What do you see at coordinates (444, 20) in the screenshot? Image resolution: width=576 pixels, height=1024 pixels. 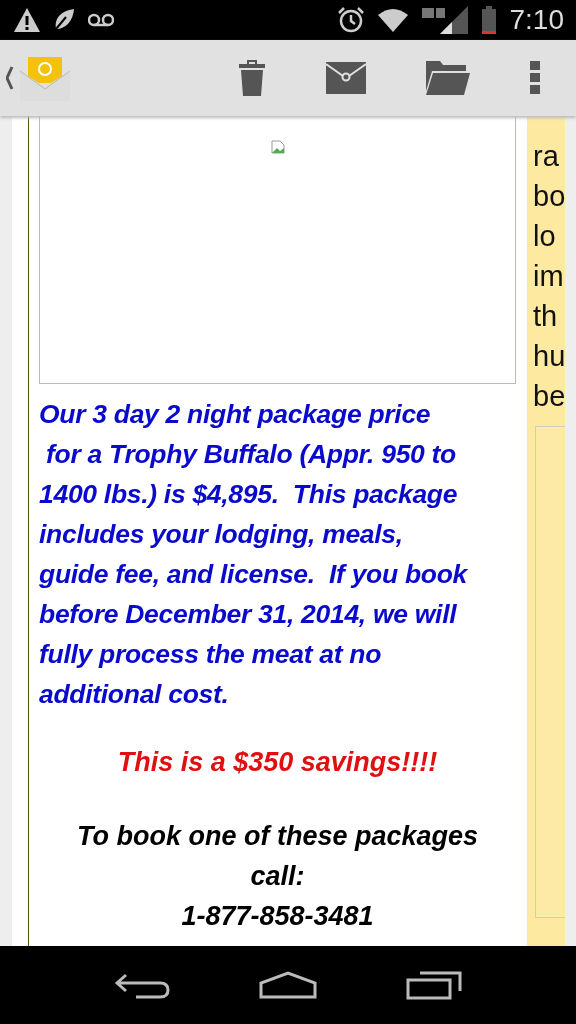 I see `signal-icon` at bounding box center [444, 20].